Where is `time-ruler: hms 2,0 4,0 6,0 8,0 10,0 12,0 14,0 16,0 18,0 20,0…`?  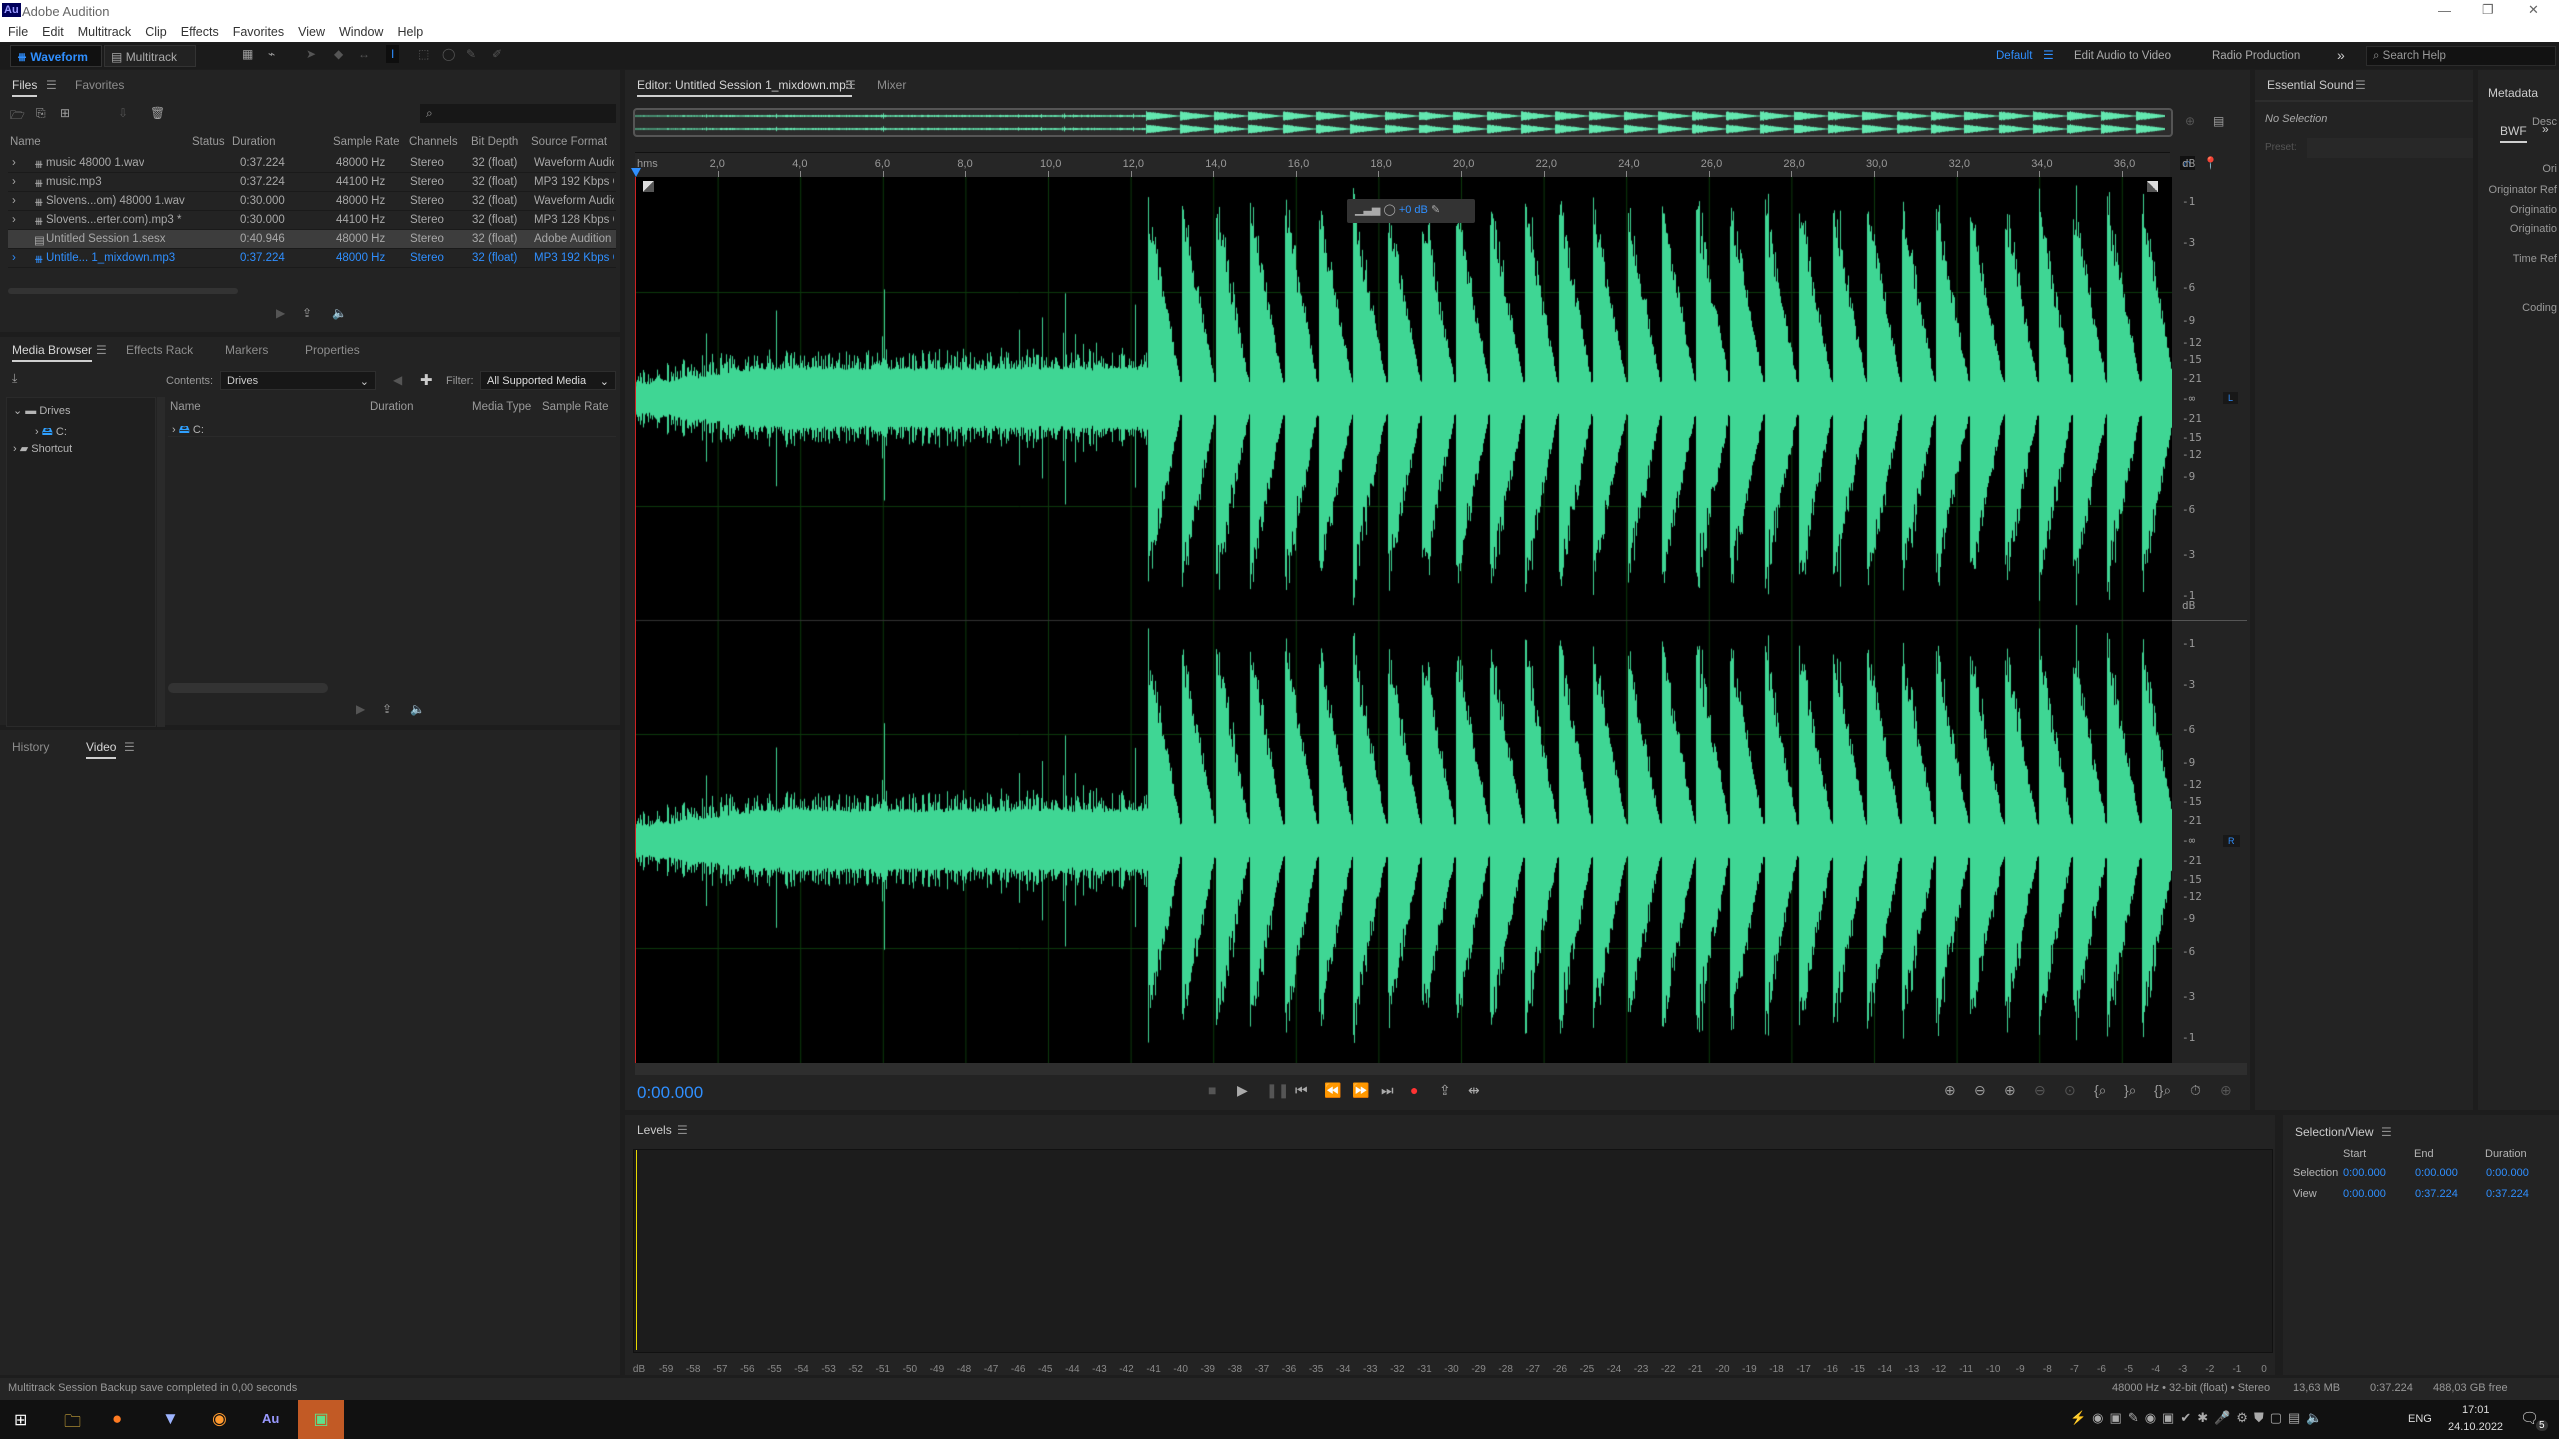 time-ruler: hms 2,0 4,0 6,0 8,0 10,0 12,0 14,0 16,0 18,0 20,0… is located at coordinates (1402, 165).